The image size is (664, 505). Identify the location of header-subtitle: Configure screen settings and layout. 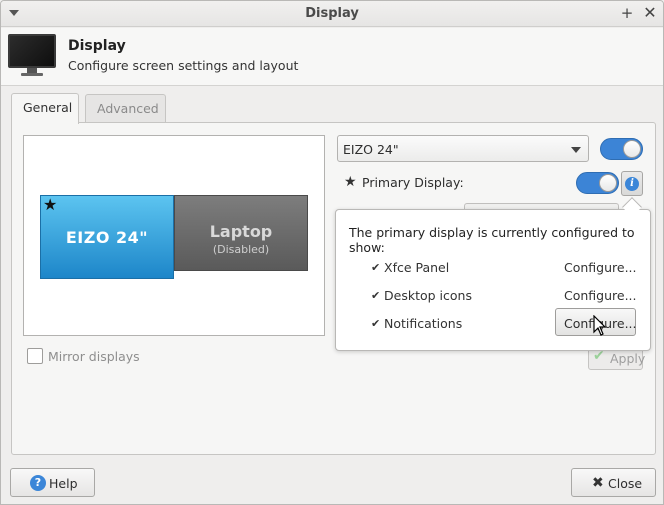
(183, 65).